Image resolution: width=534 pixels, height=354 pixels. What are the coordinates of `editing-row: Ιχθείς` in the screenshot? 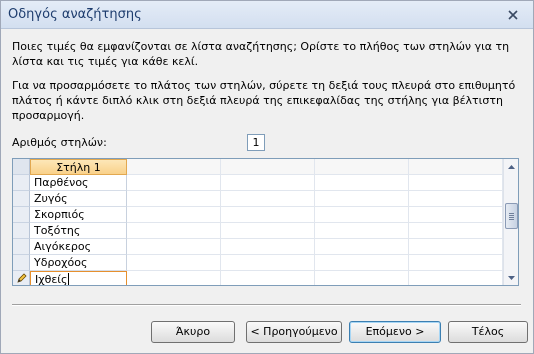 It's located at (258, 278).